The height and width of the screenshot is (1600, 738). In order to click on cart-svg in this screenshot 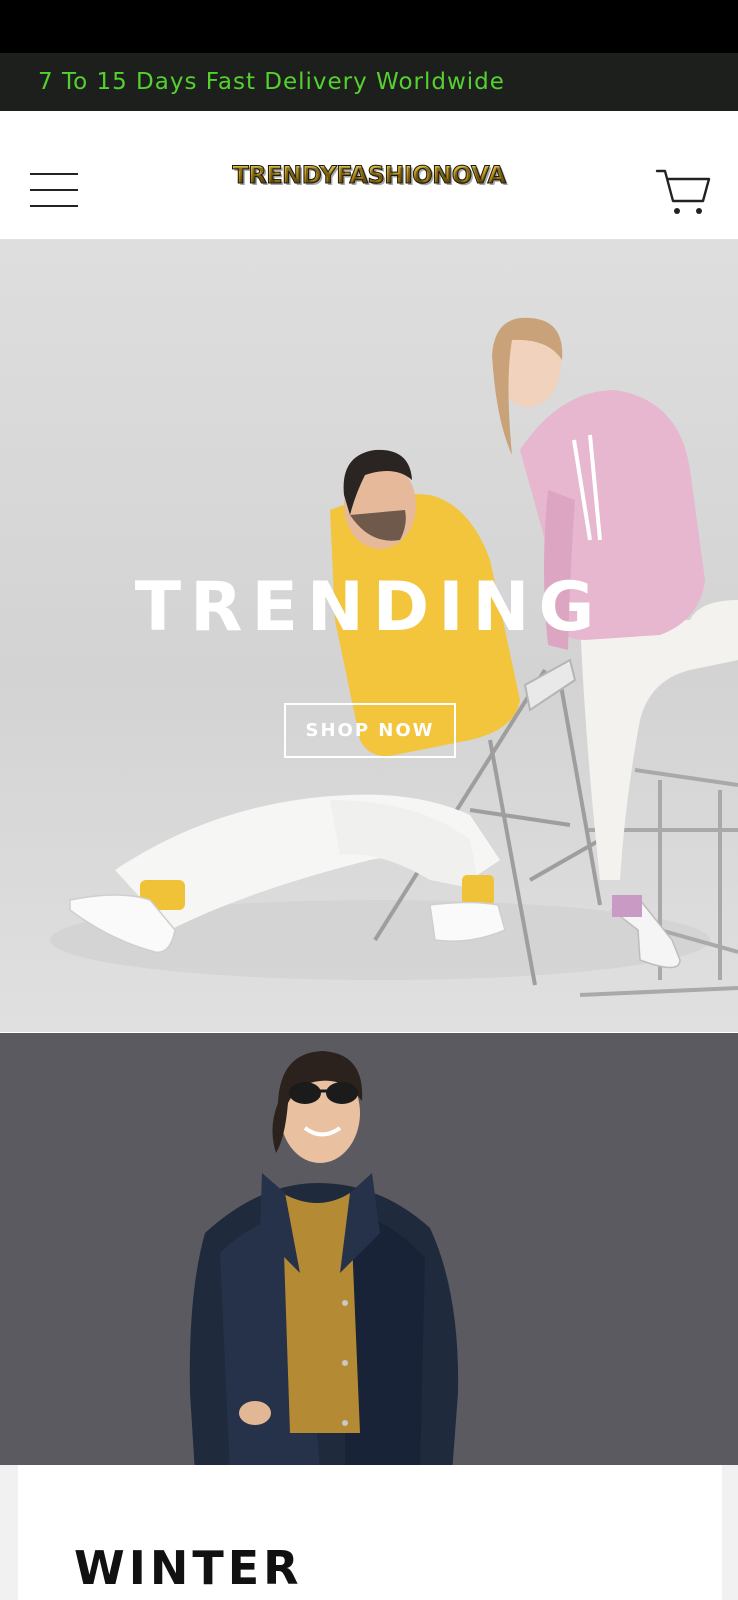, I will do `click(683, 191)`.